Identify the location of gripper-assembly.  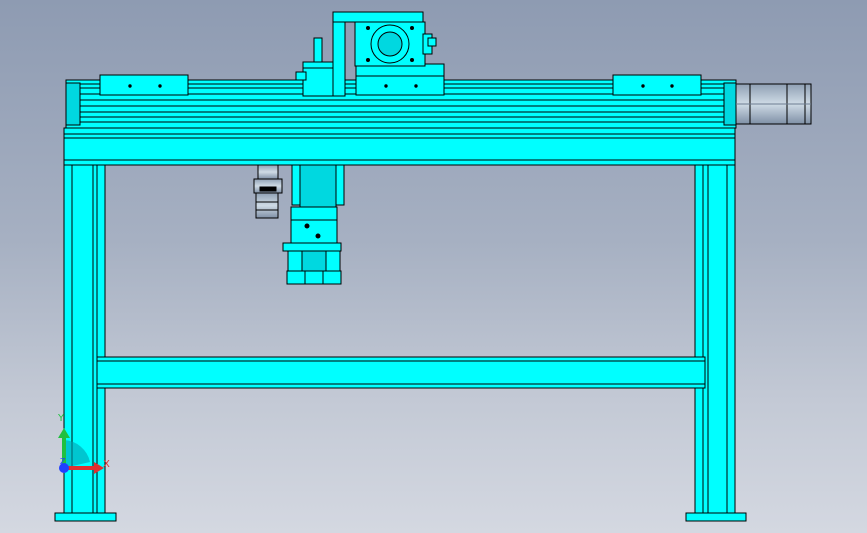
(312, 245).